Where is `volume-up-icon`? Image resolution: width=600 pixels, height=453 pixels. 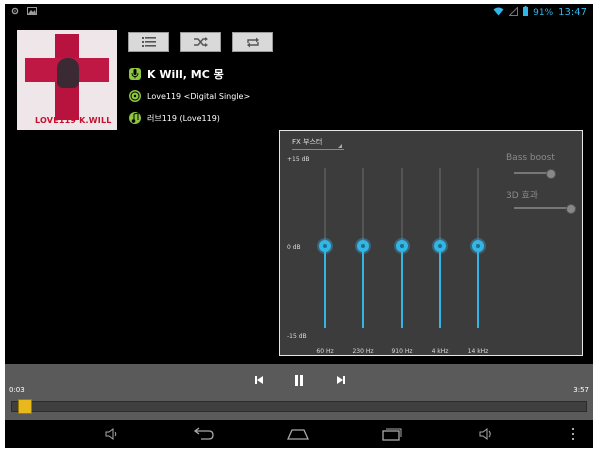 volume-up-icon is located at coordinates (485, 434).